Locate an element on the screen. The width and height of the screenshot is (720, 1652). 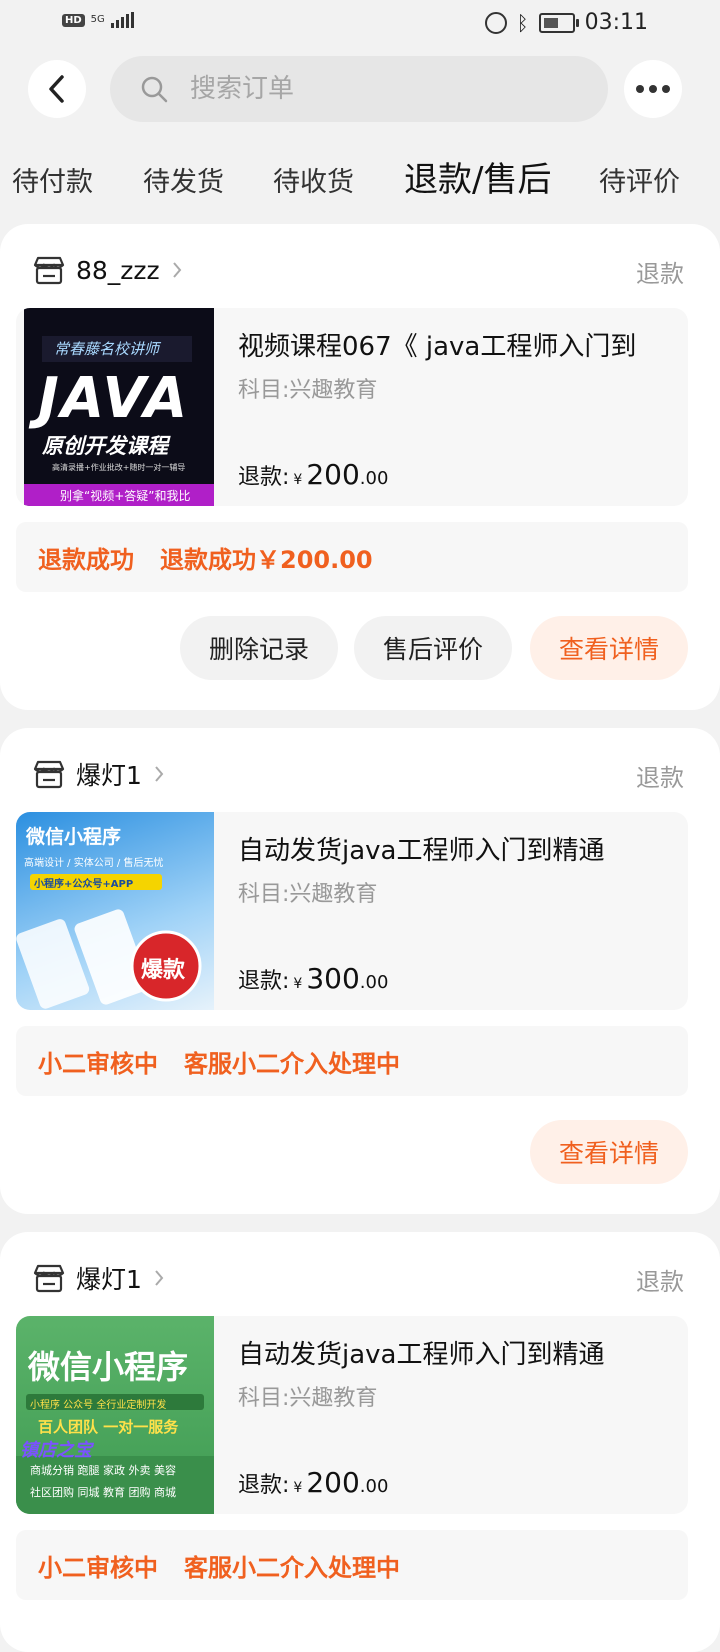
product-thumbnail: 微信小程序 高端设计 / 实体公司 / 售后无忧 小程序+公众号+APP 爆款 is located at coordinates (115, 911).